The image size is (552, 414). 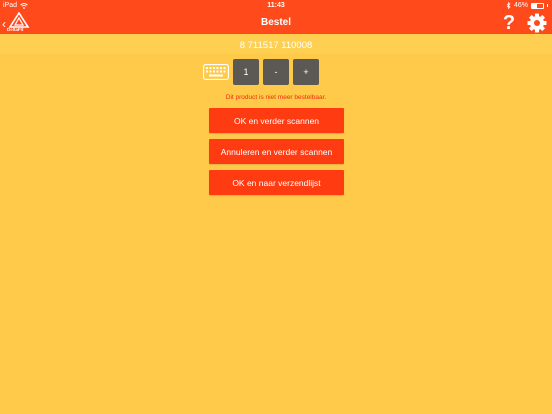 I want to click on increment-button: +, so click(x=306, y=72).